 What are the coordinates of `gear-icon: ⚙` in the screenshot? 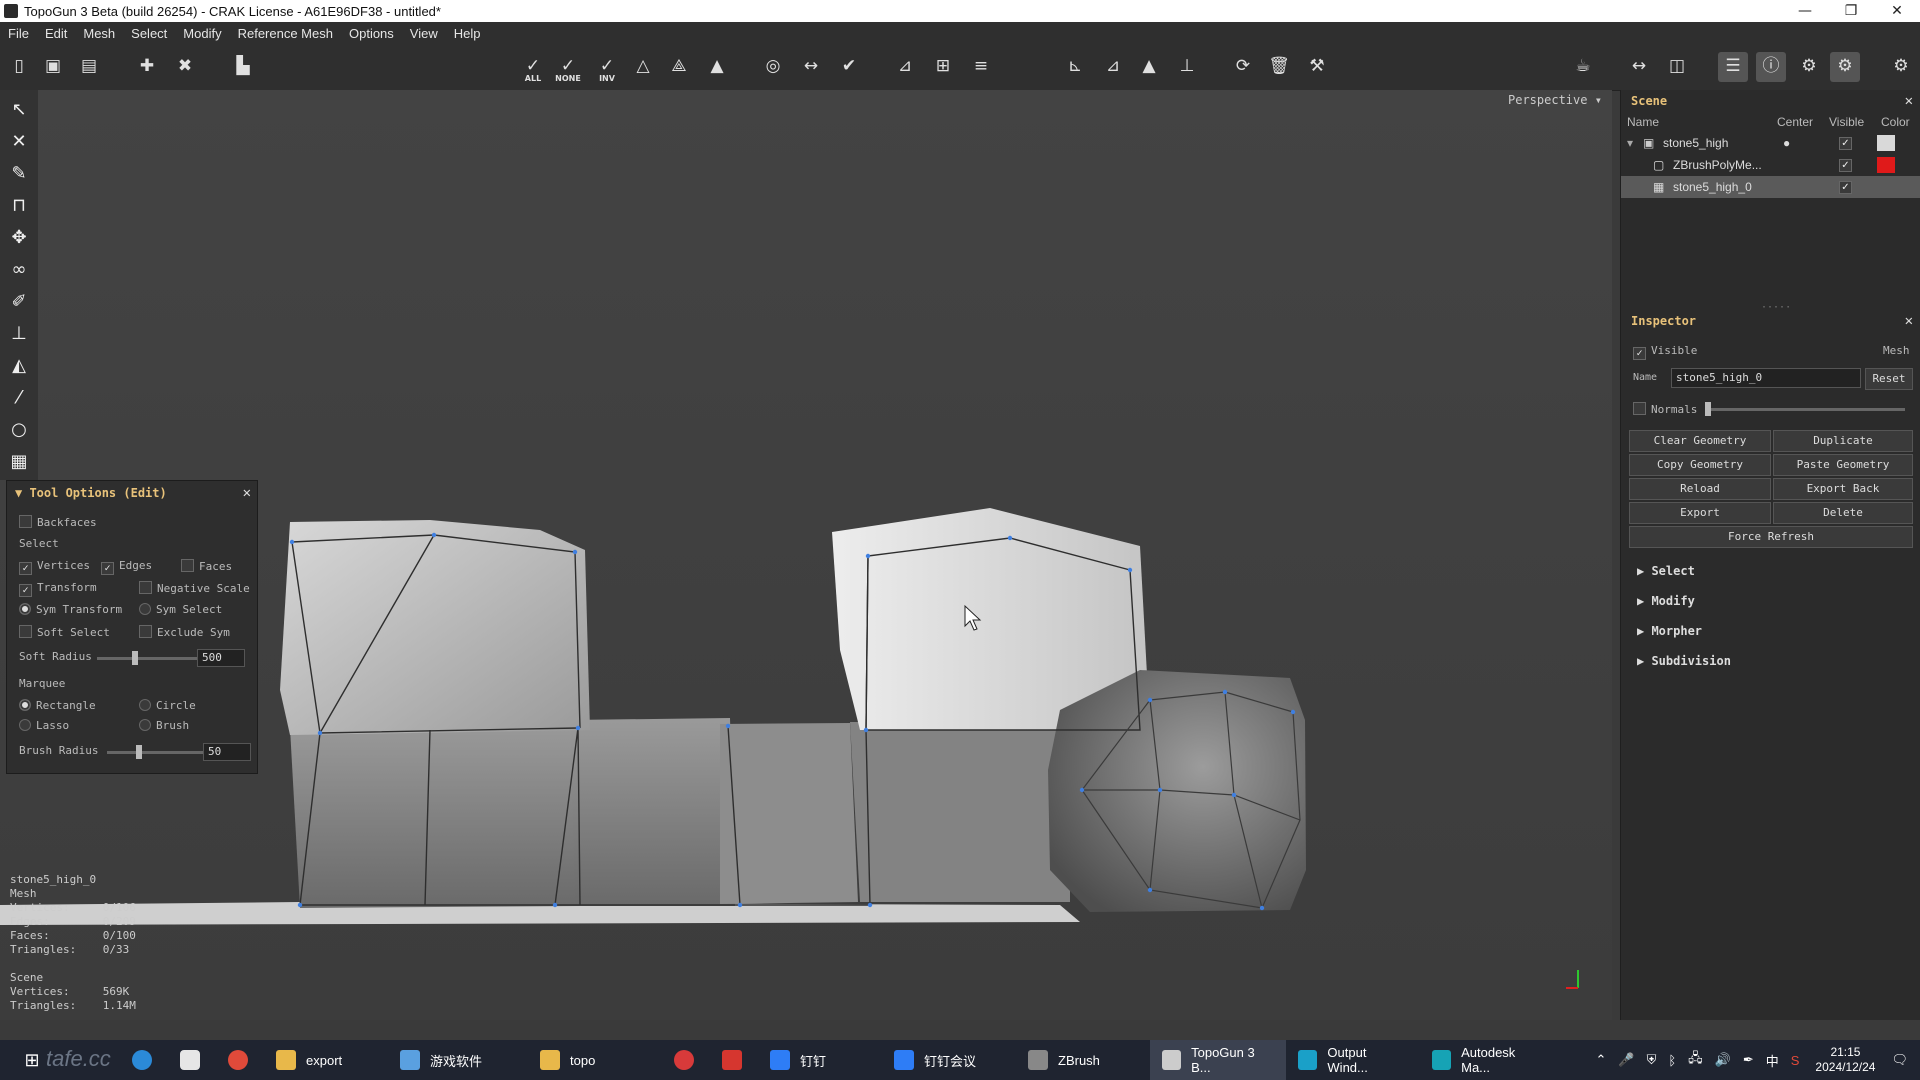 It's located at (1901, 67).